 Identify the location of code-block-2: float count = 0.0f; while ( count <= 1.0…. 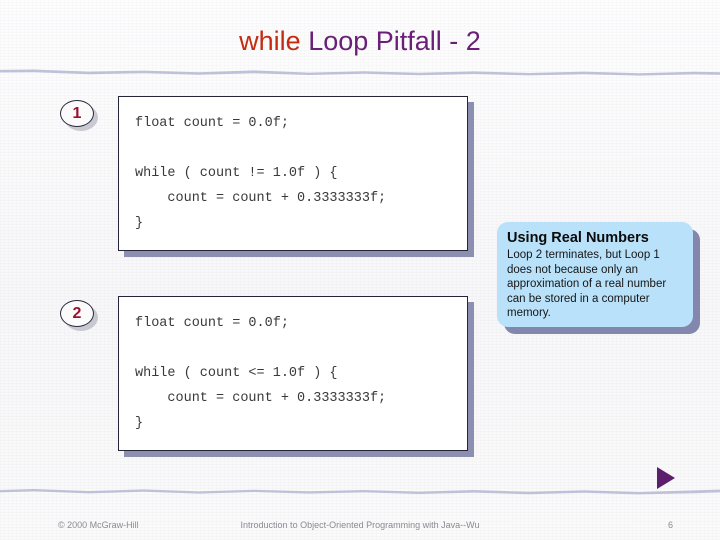
(293, 373).